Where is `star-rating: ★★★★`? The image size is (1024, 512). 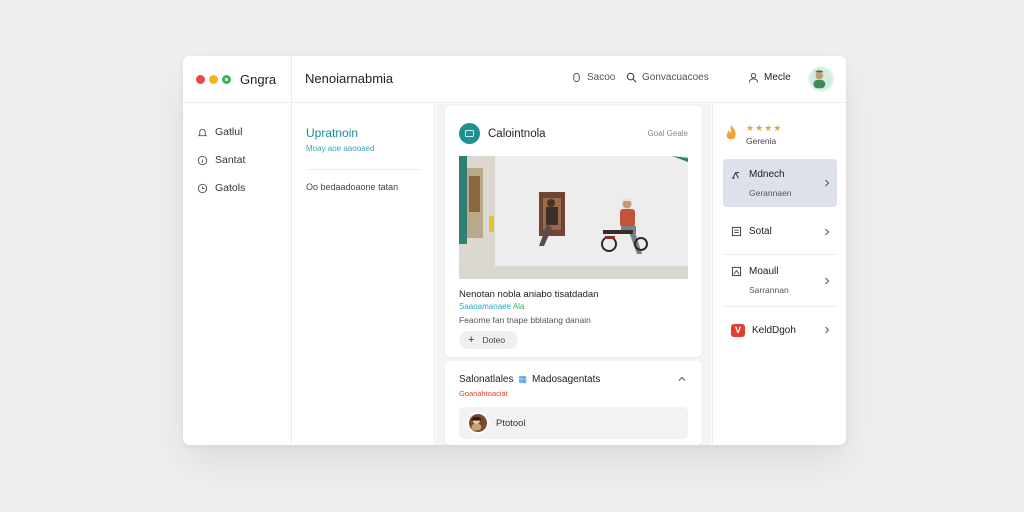
star-rating: ★★★★ is located at coordinates (764, 128).